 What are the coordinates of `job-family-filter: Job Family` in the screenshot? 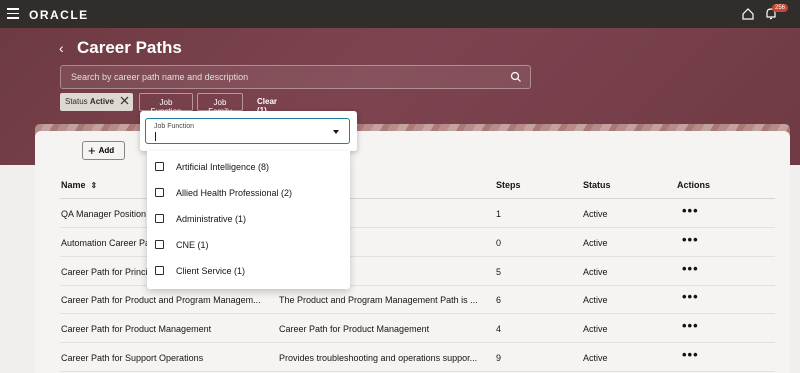 It's located at (220, 104).